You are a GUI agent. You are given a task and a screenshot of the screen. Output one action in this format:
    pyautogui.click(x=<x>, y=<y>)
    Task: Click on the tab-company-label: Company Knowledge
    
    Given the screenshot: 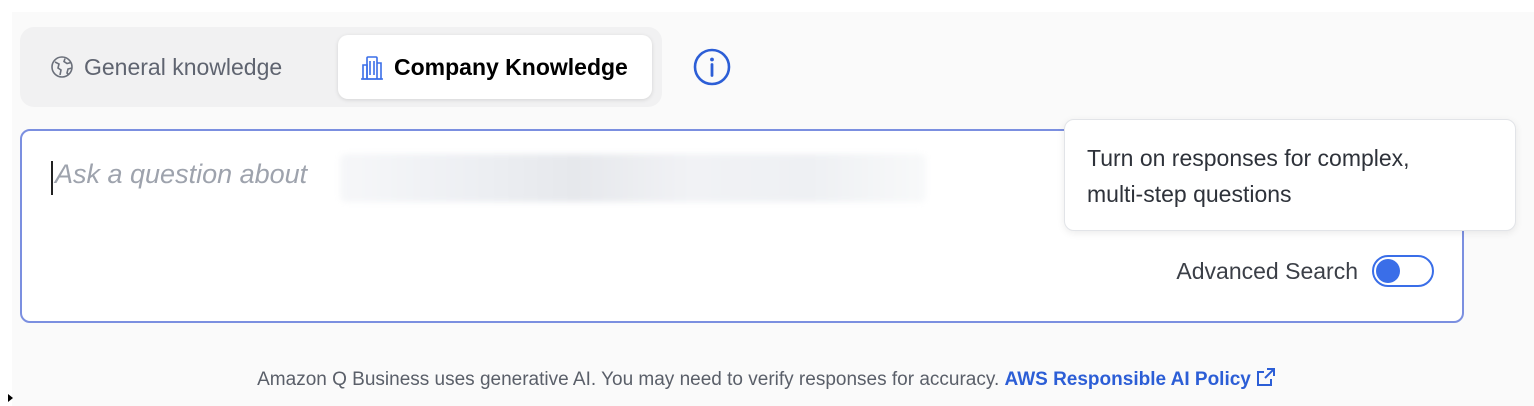 What is the action you would take?
    pyautogui.click(x=511, y=66)
    